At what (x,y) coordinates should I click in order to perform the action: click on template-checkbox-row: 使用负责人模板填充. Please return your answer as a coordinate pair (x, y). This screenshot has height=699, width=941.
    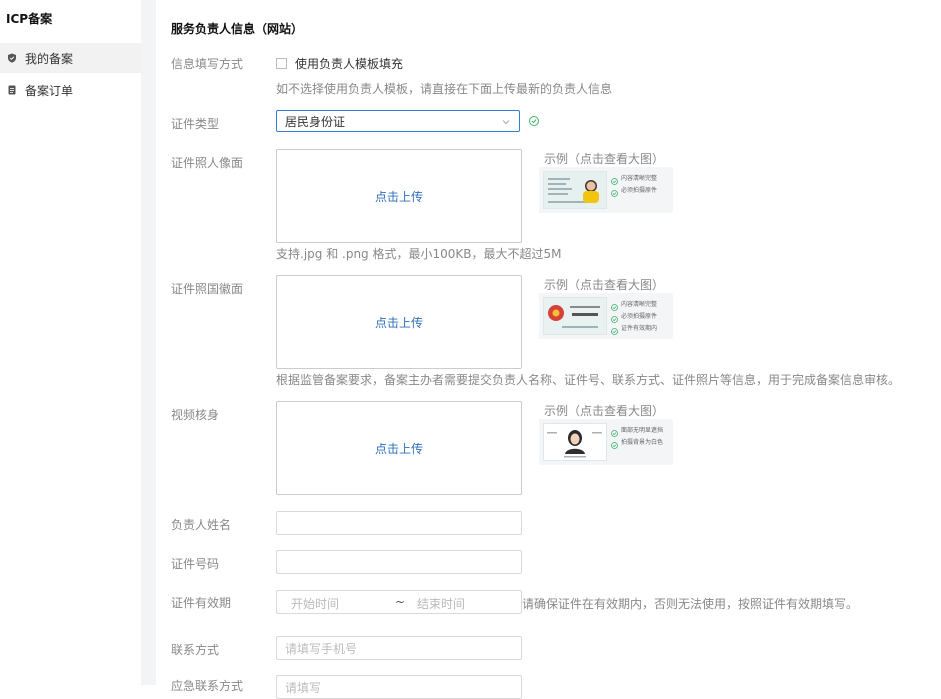
    Looking at the image, I should click on (339, 63).